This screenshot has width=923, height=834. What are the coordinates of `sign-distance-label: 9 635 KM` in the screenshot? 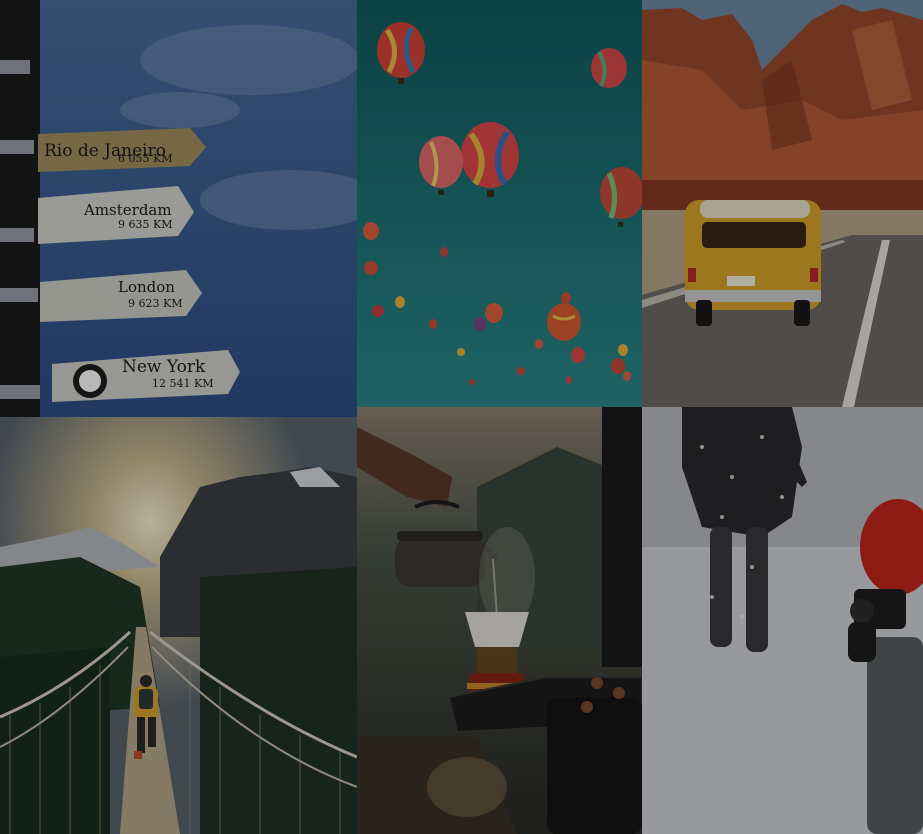 It's located at (145, 224).